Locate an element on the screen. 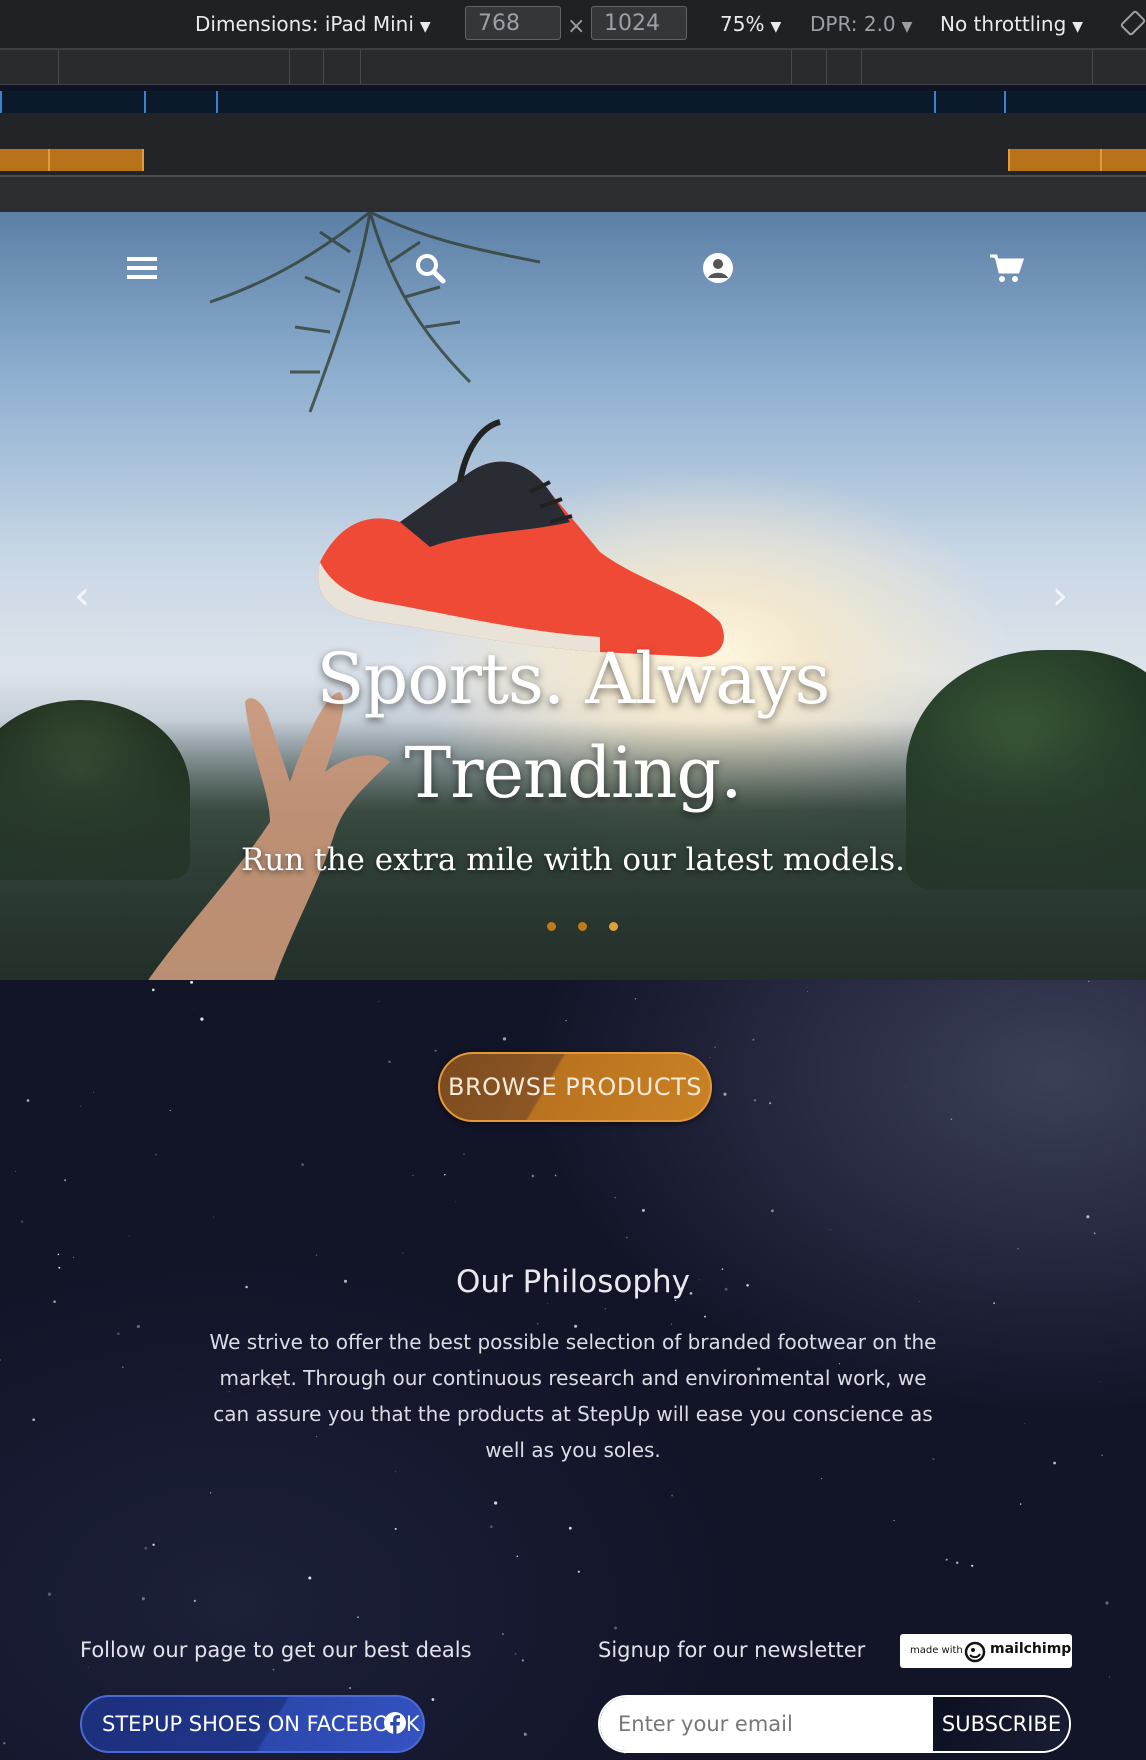  cart-icon is located at coordinates (1006, 268).